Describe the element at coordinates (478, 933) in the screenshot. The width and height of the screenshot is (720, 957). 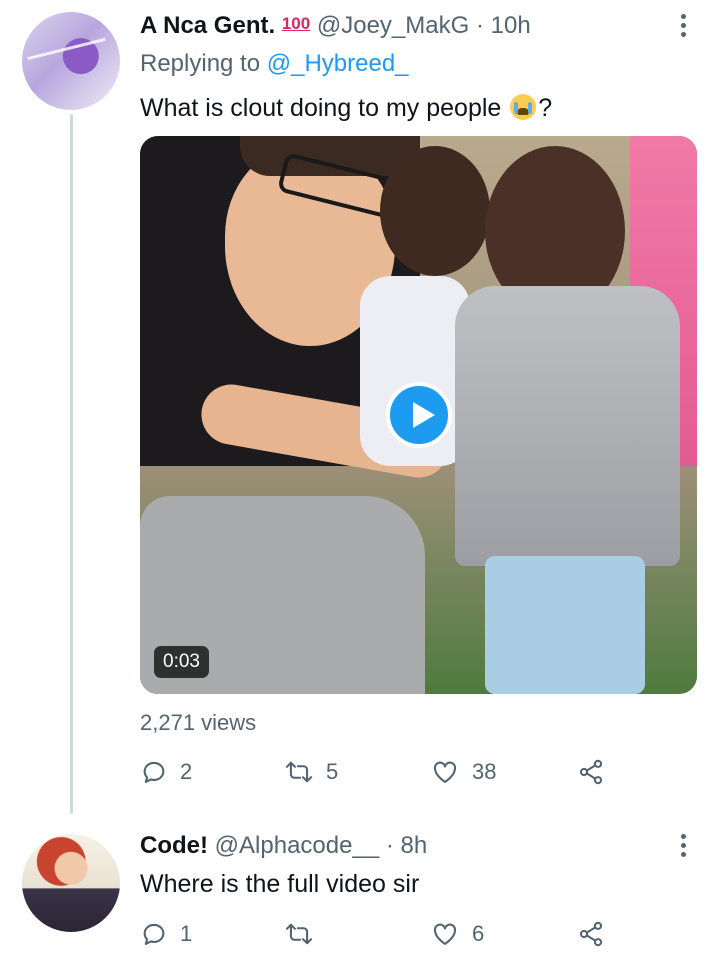
I see `like-count: 6` at that location.